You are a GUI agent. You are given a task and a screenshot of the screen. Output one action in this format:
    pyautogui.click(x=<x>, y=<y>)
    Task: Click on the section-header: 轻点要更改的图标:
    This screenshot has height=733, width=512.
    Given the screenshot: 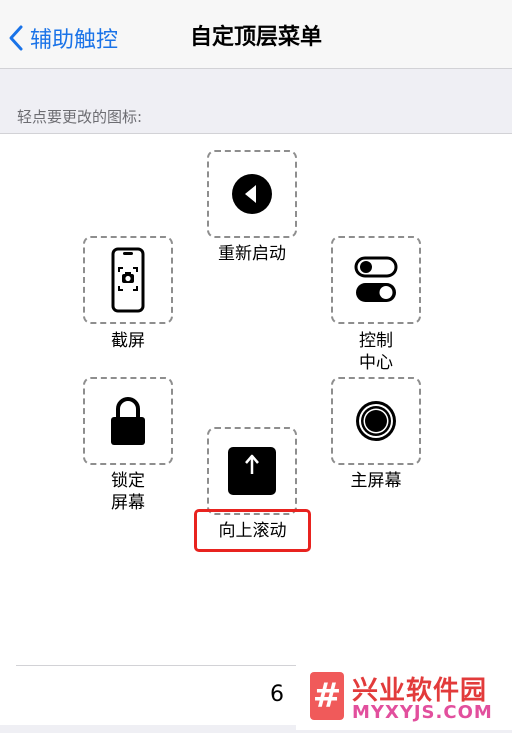 What is the action you would take?
    pyautogui.click(x=256, y=101)
    